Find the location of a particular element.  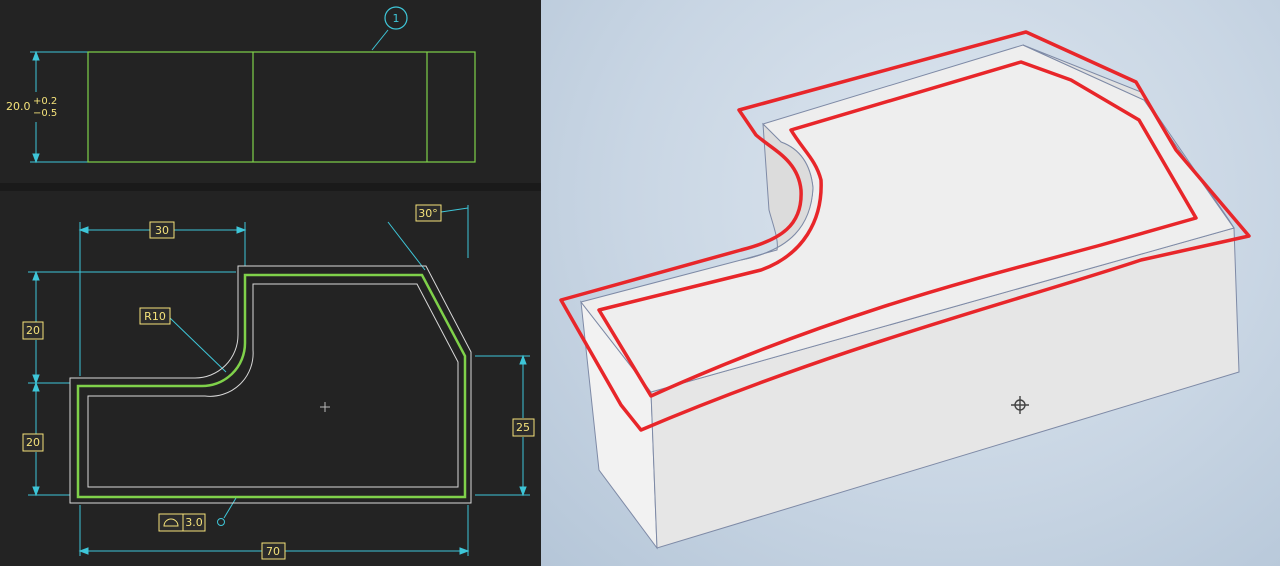

leader-dot-icon is located at coordinates (221, 522).